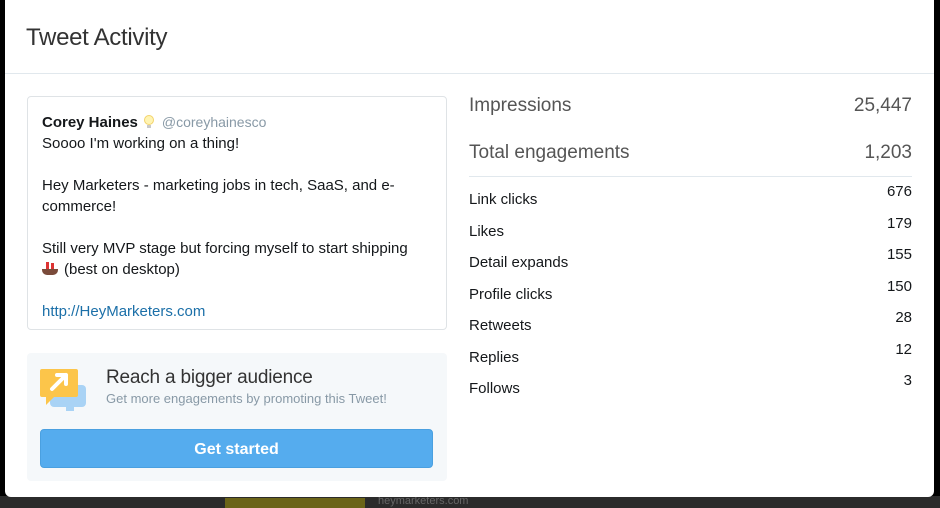  I want to click on engagements-value: 1,203, so click(888, 152).